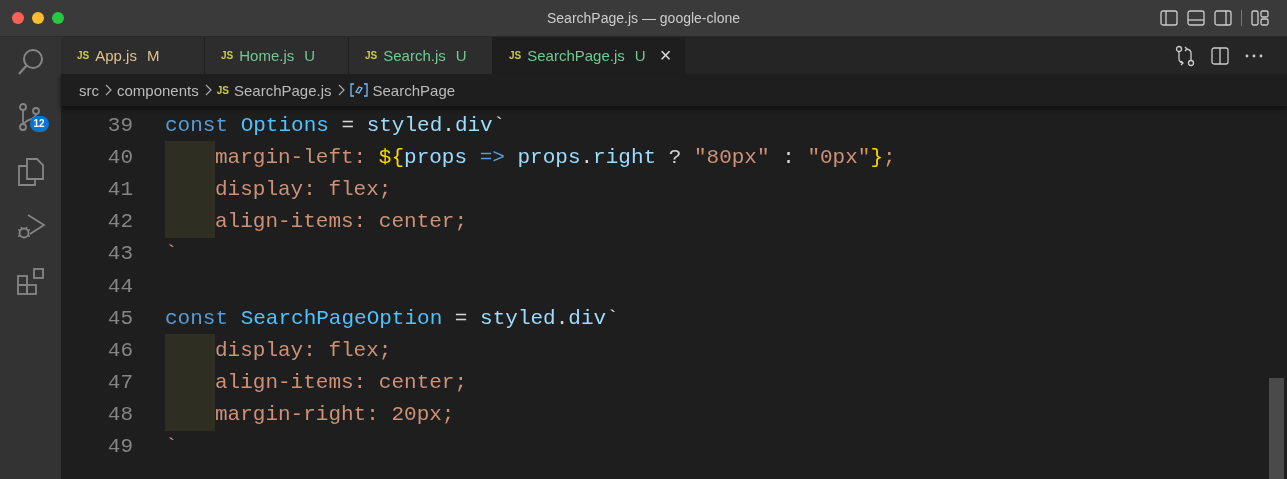  What do you see at coordinates (30, 172) in the screenshot?
I see `files-icon` at bounding box center [30, 172].